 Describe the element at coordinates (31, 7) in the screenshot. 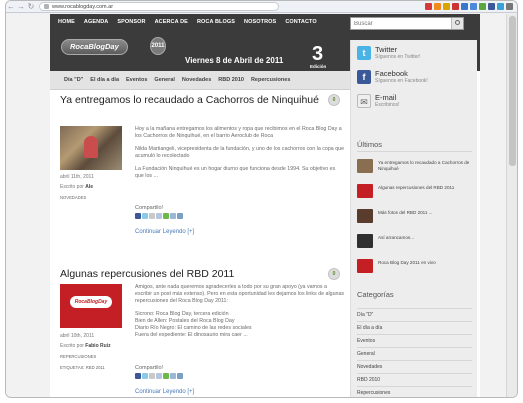

I see `reload-icon: ↻` at that location.